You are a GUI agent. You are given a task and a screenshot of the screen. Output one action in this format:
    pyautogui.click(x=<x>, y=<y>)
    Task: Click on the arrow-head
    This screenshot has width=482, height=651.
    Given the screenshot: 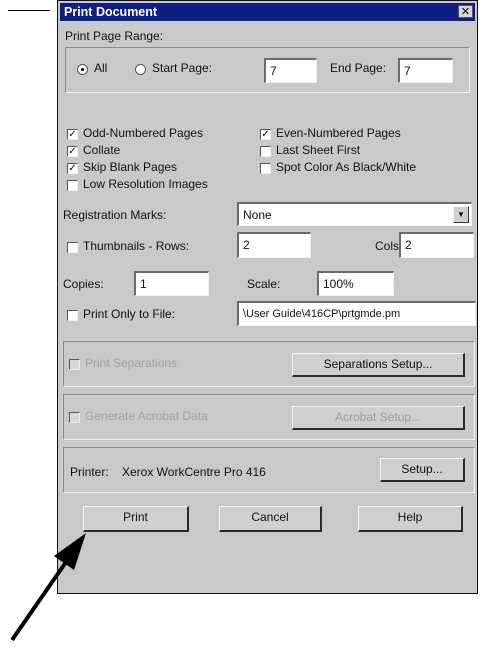 What is the action you would take?
    pyautogui.click(x=70, y=551)
    